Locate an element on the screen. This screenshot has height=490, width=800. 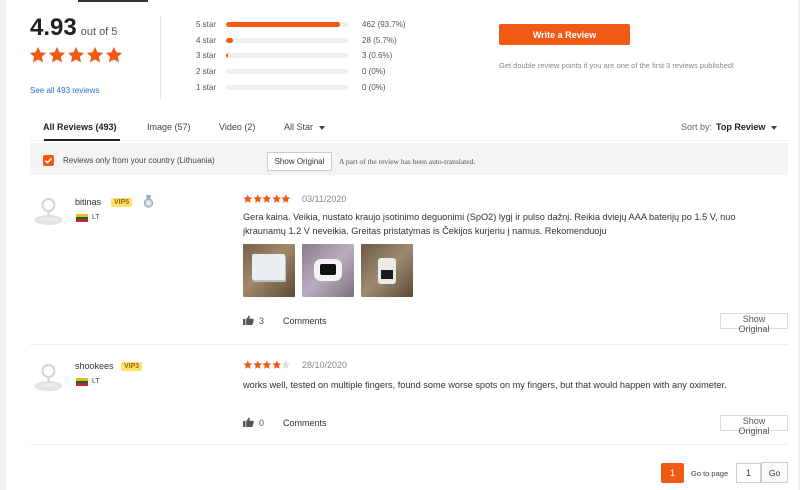
review-date: 28/10/2020 is located at coordinates (325, 365).